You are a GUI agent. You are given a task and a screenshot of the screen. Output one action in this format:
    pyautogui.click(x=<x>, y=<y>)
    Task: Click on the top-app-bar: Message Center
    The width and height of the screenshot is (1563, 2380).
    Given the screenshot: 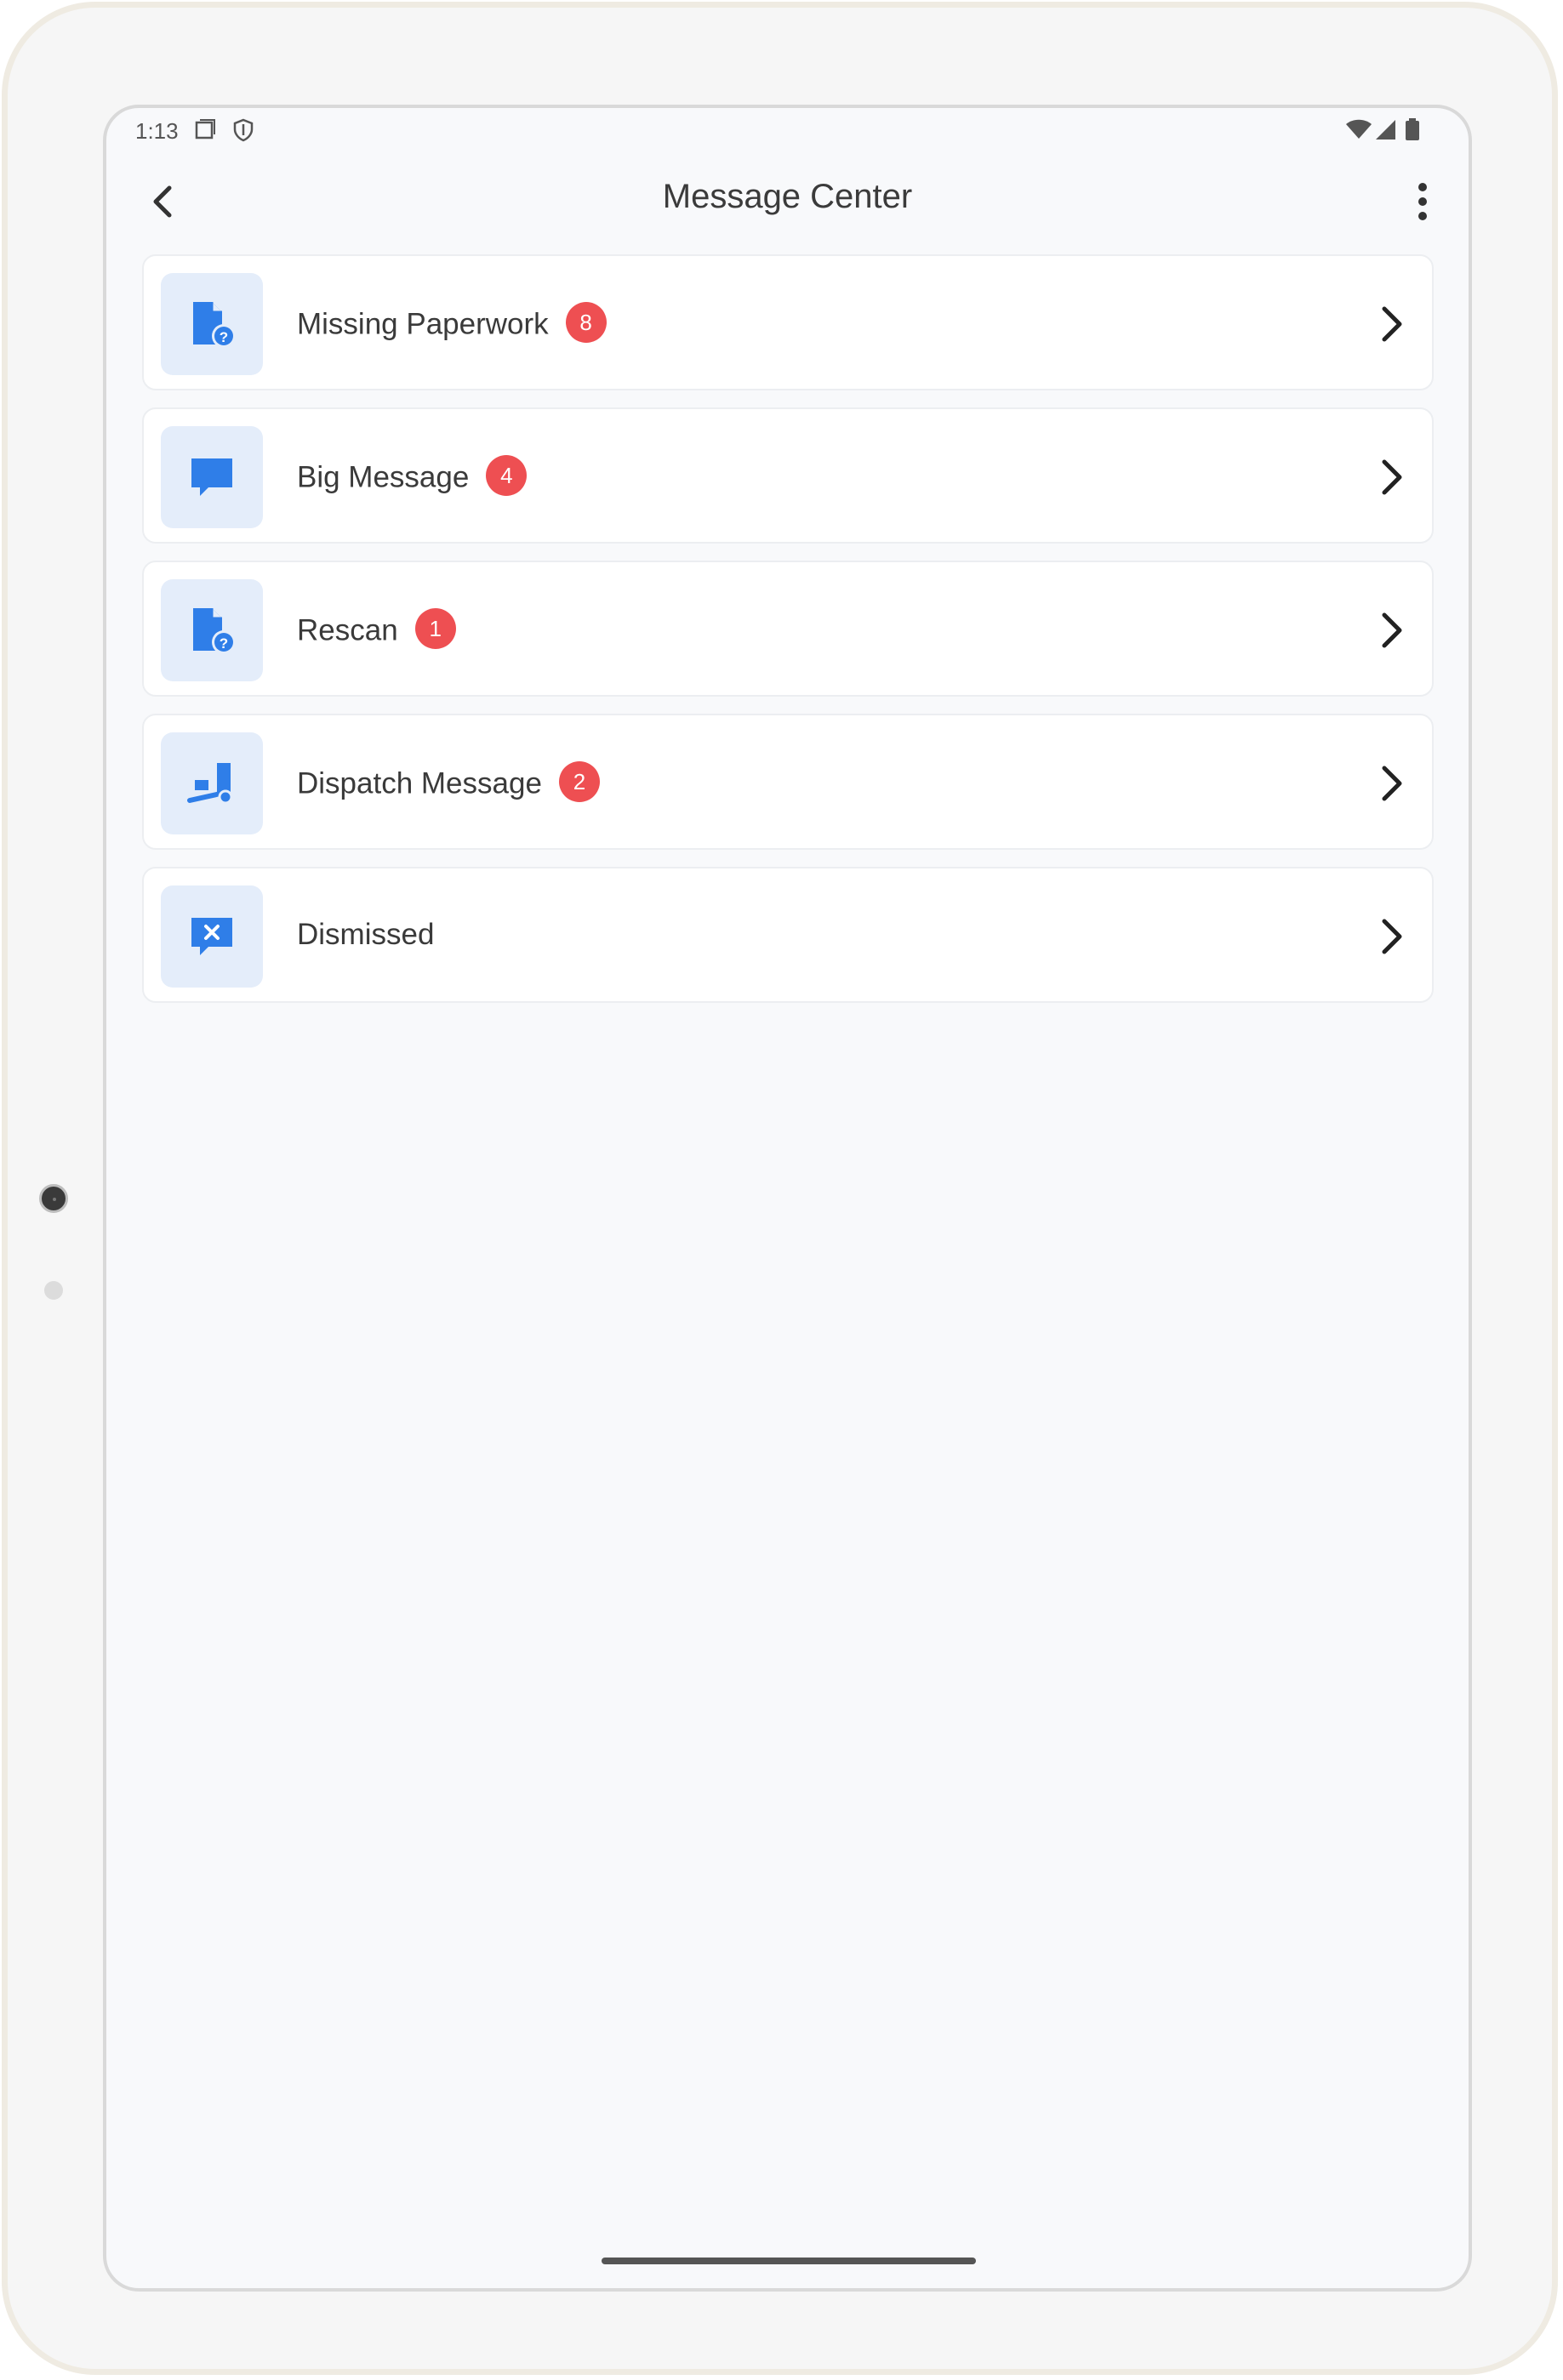 What is the action you would take?
    pyautogui.click(x=788, y=206)
    